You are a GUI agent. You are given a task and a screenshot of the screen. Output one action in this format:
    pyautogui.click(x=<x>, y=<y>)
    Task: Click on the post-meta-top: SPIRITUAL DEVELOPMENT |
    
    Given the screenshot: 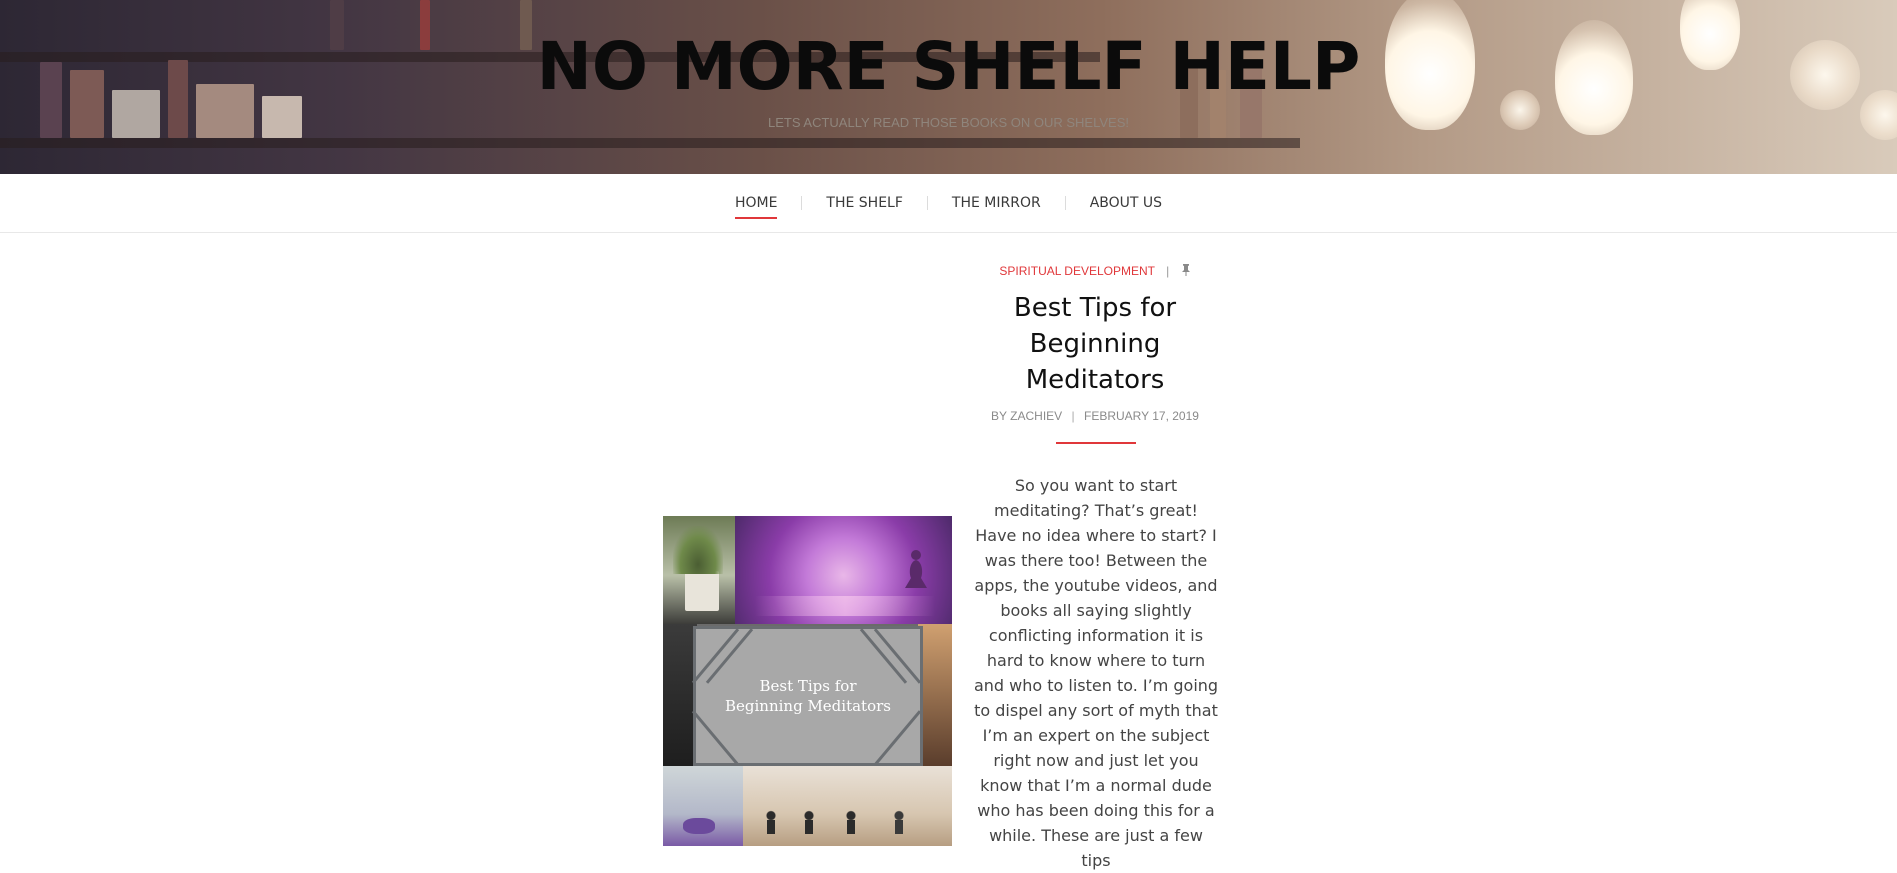 What is the action you would take?
    pyautogui.click(x=1095, y=271)
    